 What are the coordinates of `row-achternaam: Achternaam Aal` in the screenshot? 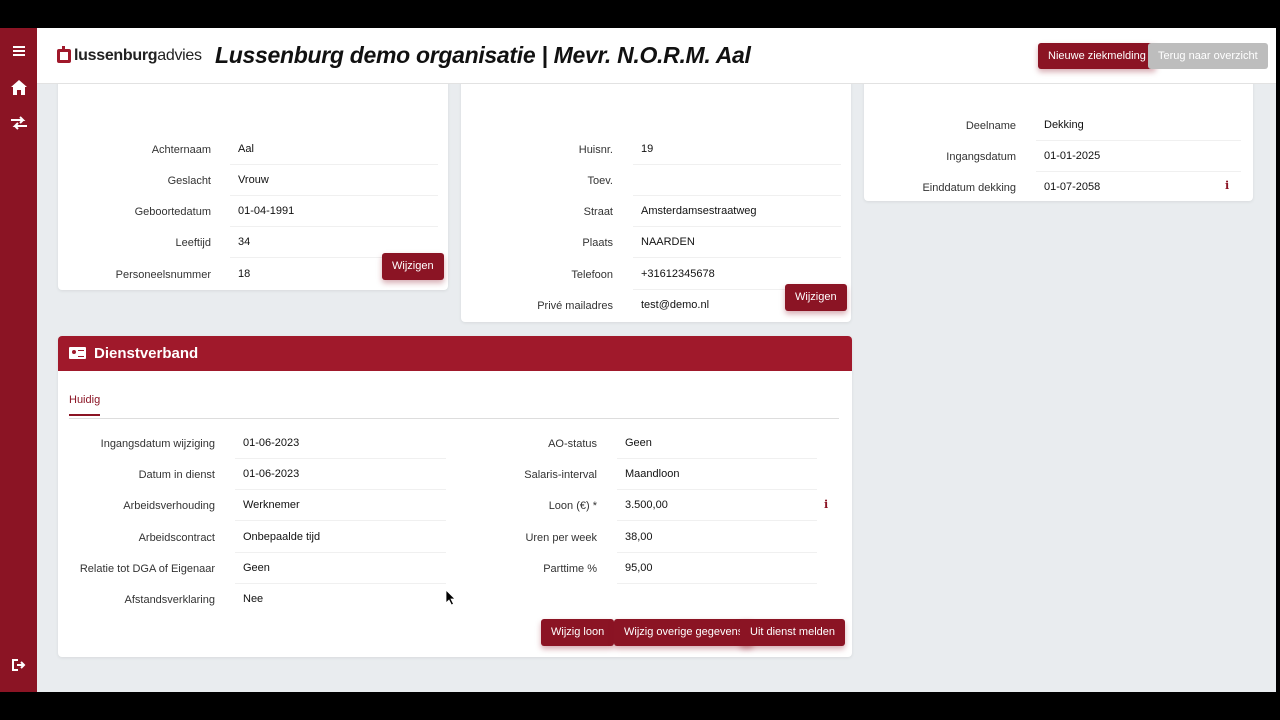 It's located at (253, 149).